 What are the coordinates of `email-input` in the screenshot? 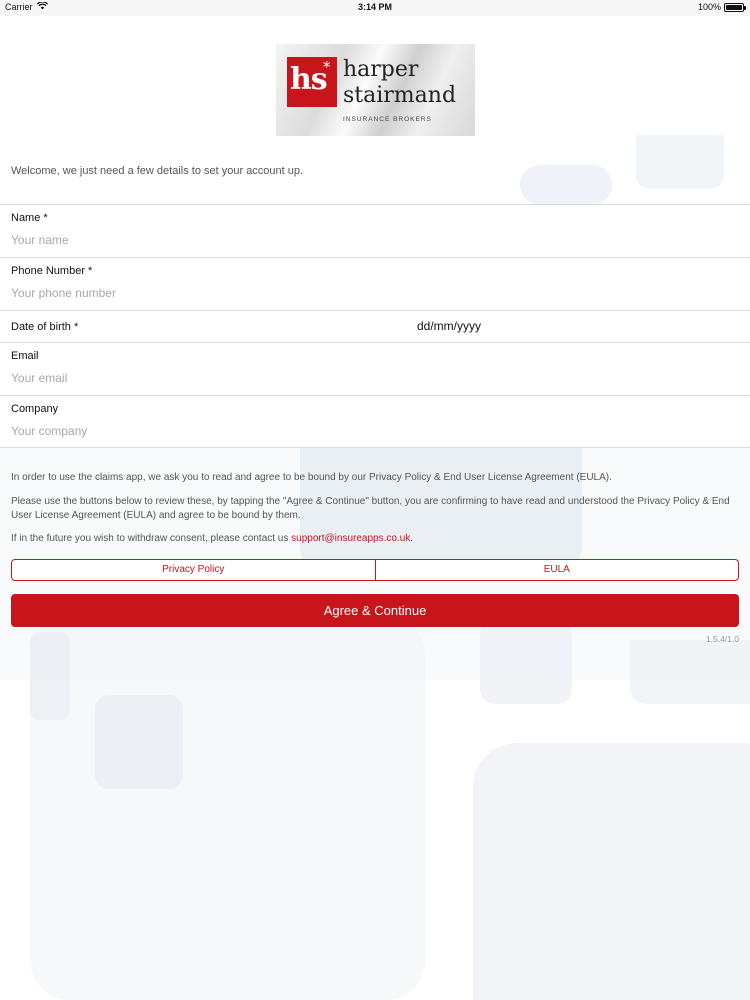 It's located at (371, 378).